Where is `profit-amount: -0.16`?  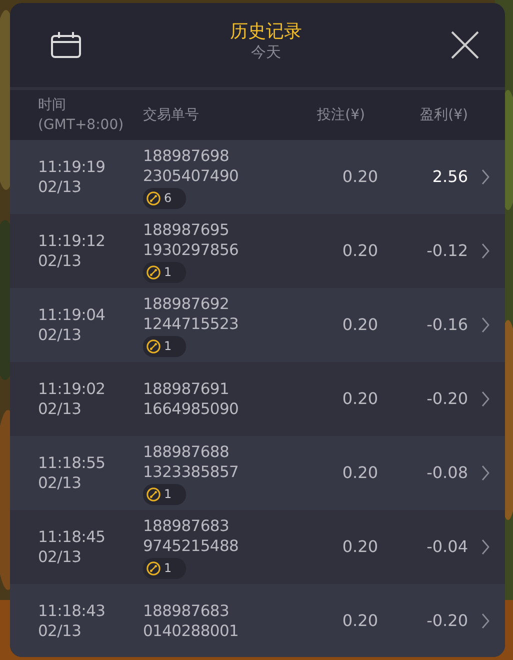
profit-amount: -0.16 is located at coordinates (447, 325).